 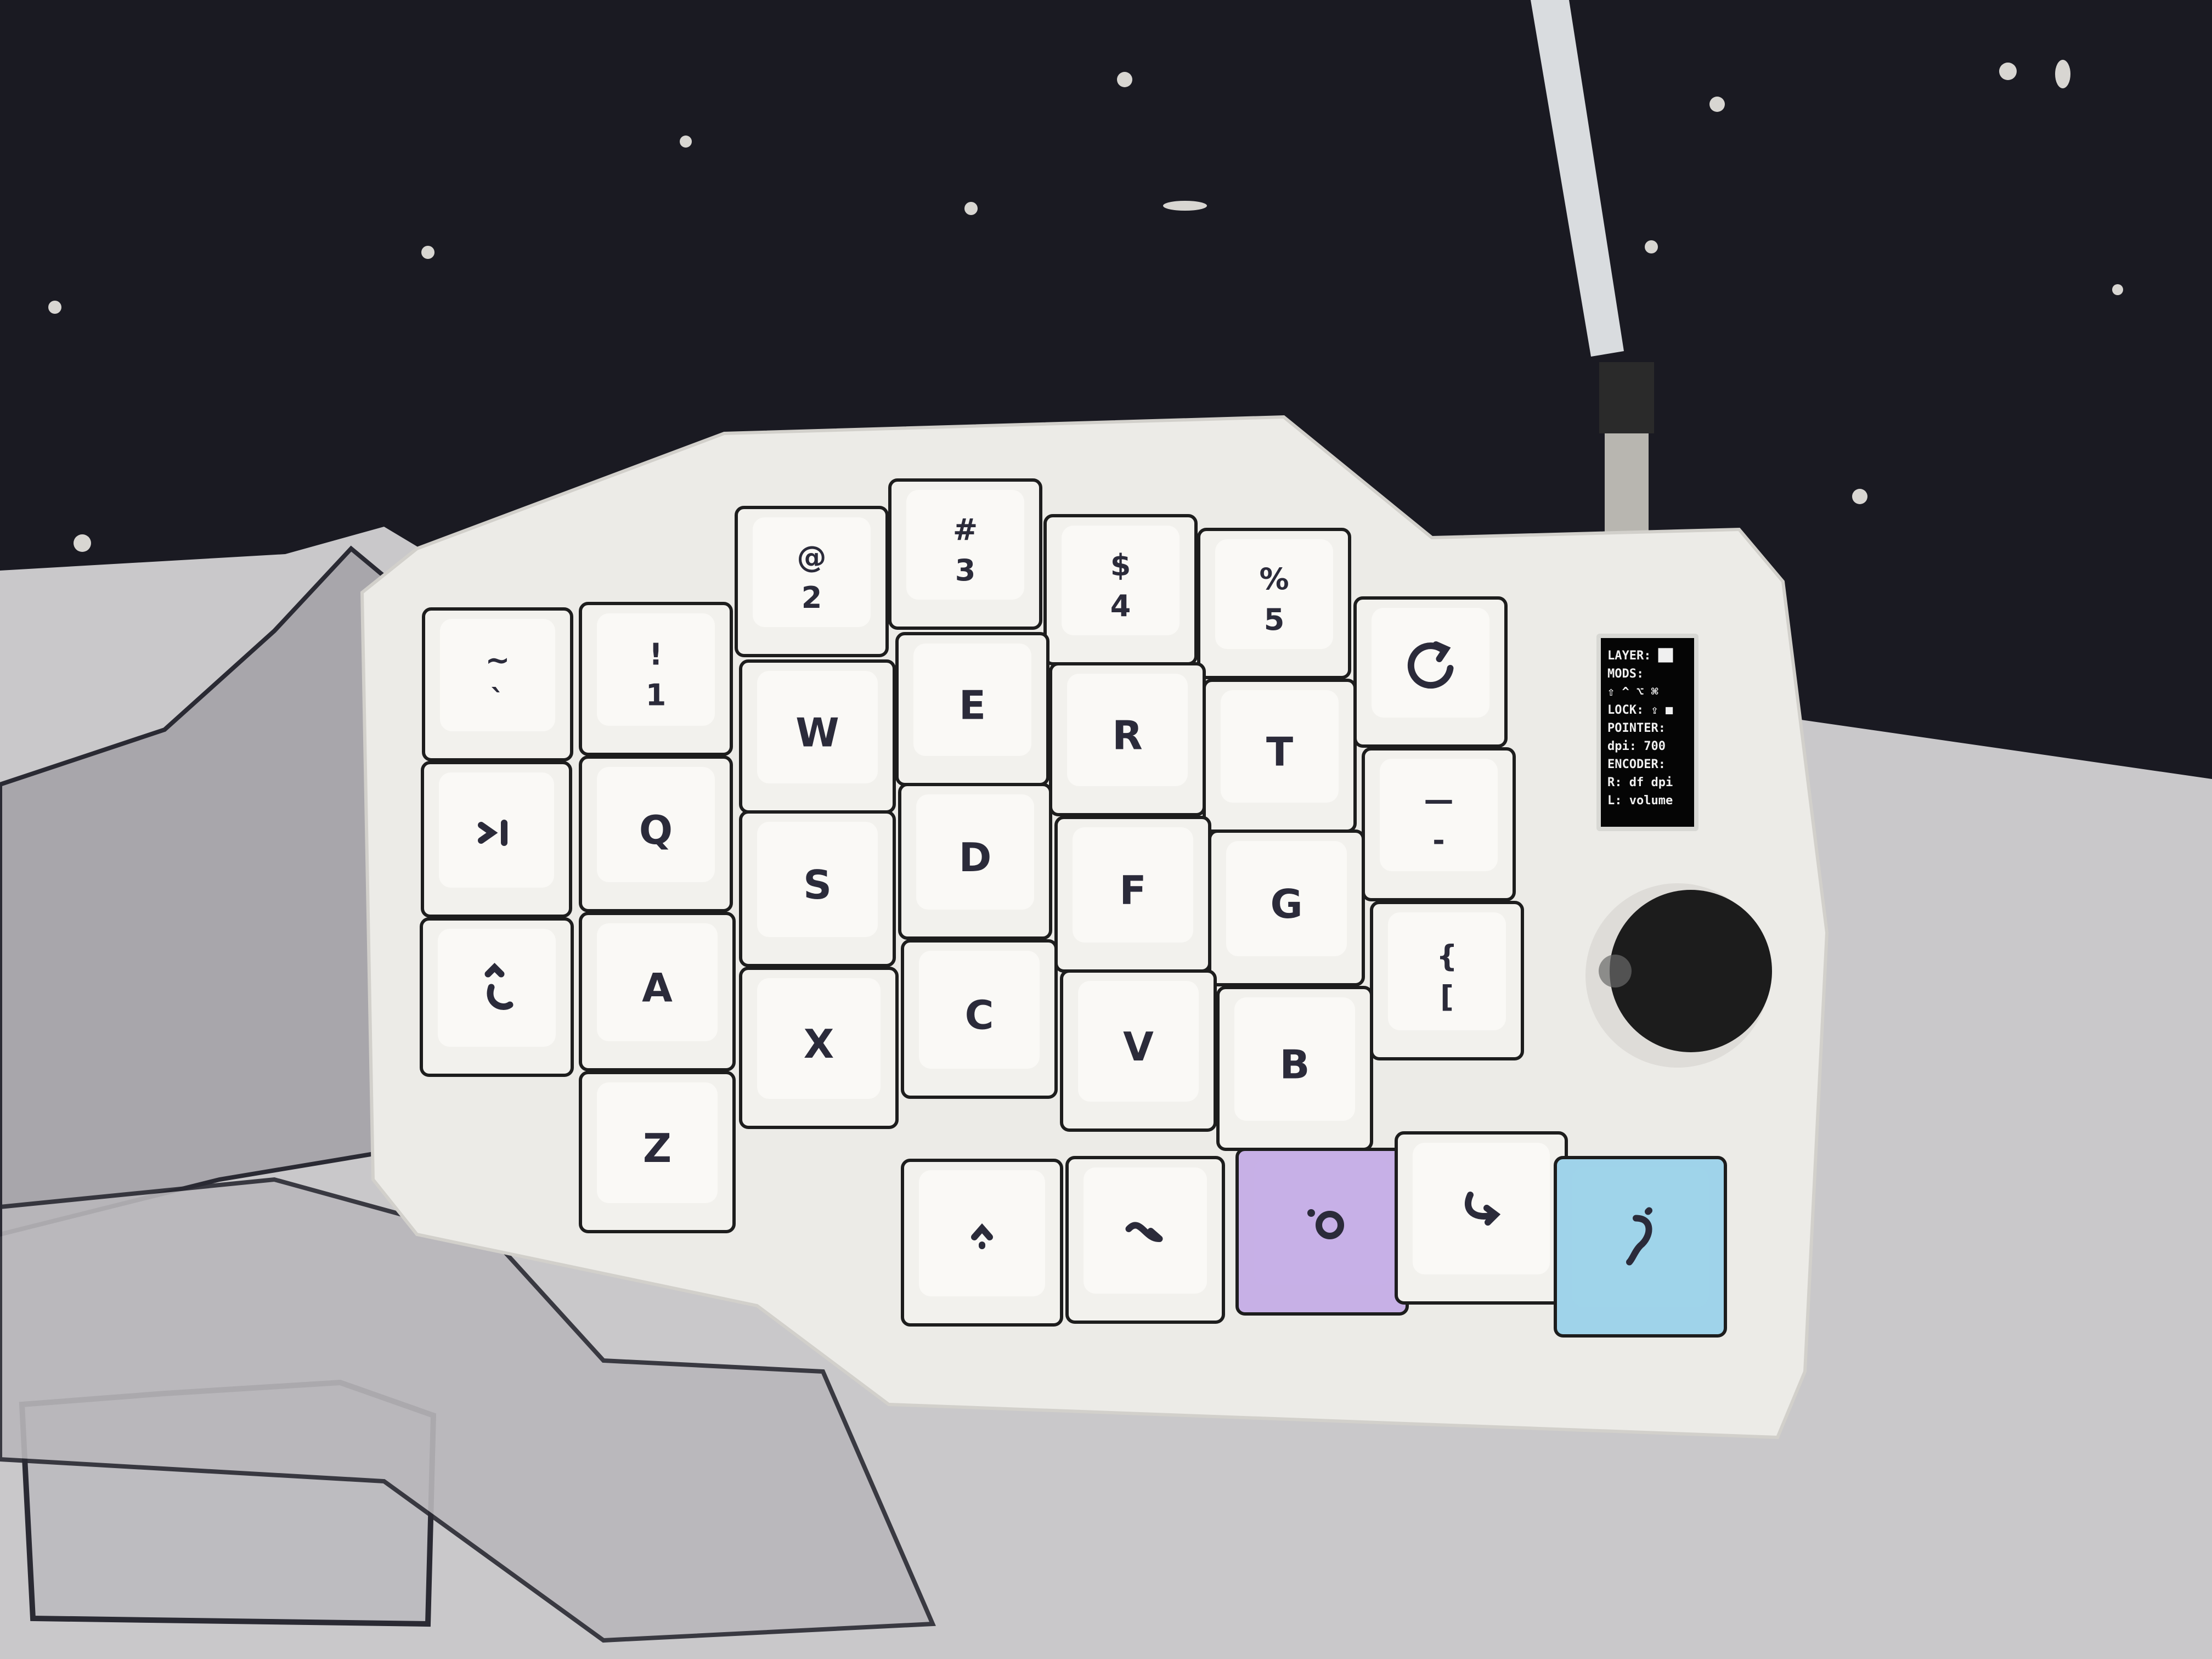 What do you see at coordinates (1274, 579) in the screenshot?
I see `key-legend-shift: %` at bounding box center [1274, 579].